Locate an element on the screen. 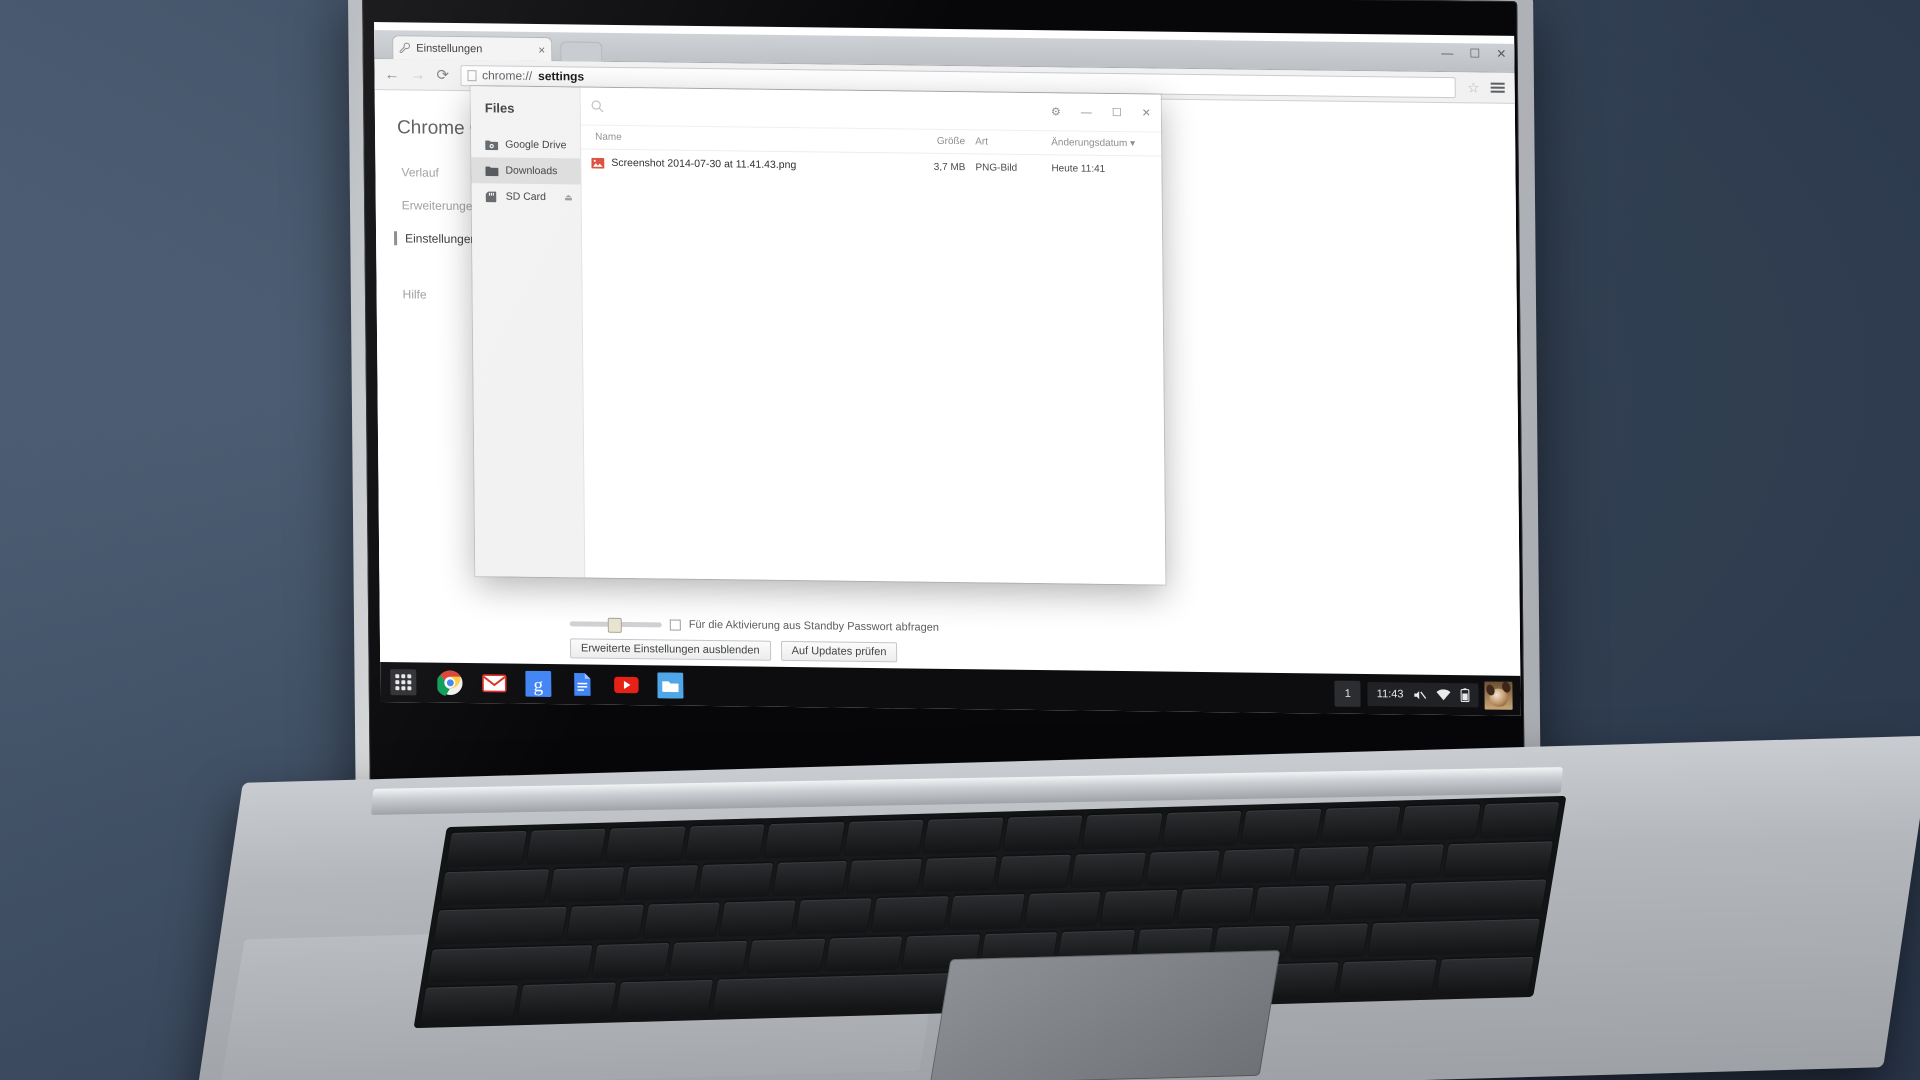 The width and height of the screenshot is (1920, 1080). new-tab-button is located at coordinates (581, 51).